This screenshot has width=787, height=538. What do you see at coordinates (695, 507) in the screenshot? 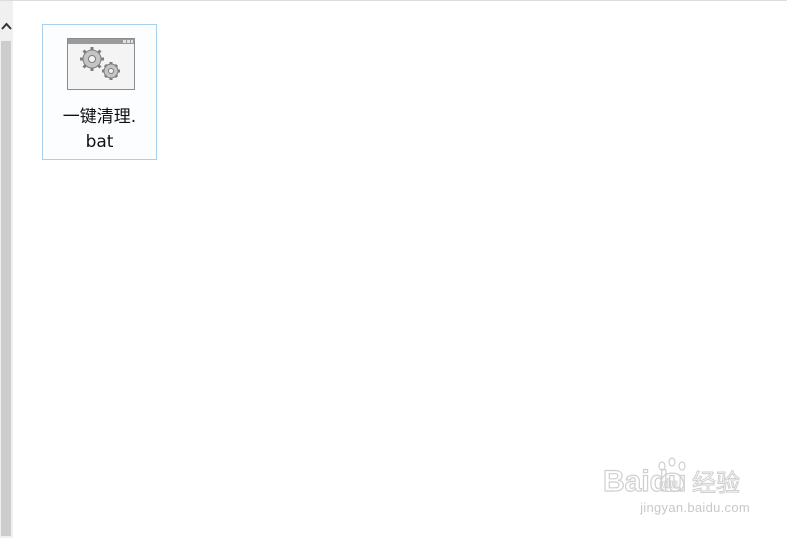
I see `watermark-url: jingyan.baidu.com` at bounding box center [695, 507].